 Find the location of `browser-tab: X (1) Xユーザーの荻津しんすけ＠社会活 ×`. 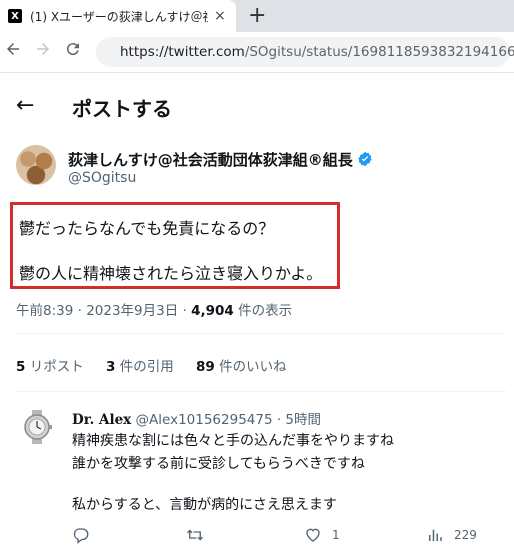

browser-tab: X (1) Xユーザーの荻津しんすけ＠社会活 × is located at coordinates (118, 16).